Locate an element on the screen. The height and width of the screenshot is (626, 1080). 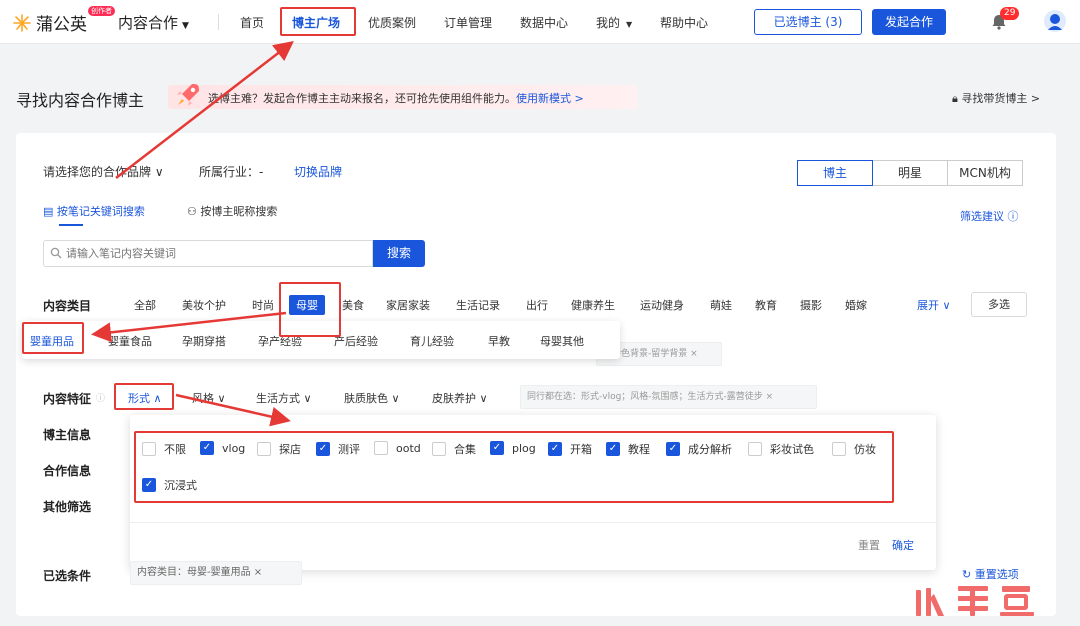
option-plog: ✓ plog is located at coordinates (513, 448).